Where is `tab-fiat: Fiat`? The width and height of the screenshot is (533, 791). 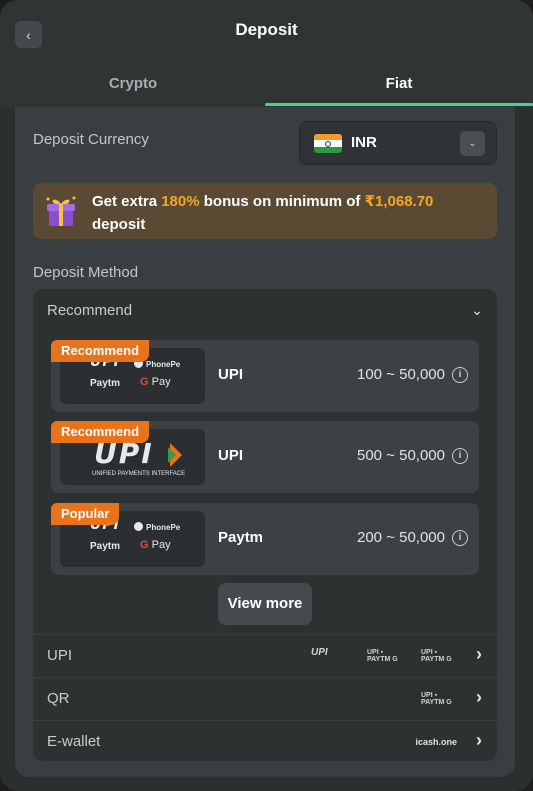 tab-fiat: Fiat is located at coordinates (399, 83).